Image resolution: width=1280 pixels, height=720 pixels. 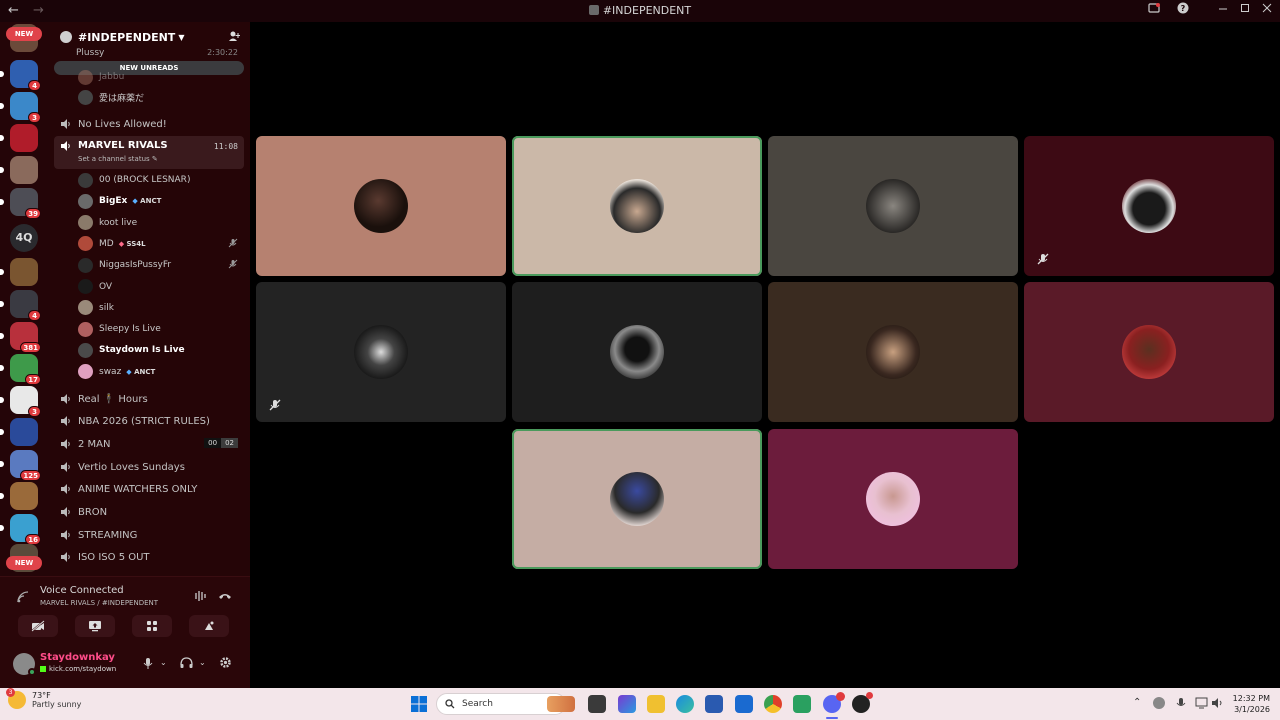 What do you see at coordinates (234, 36) in the screenshot?
I see `invite-icon` at bounding box center [234, 36].